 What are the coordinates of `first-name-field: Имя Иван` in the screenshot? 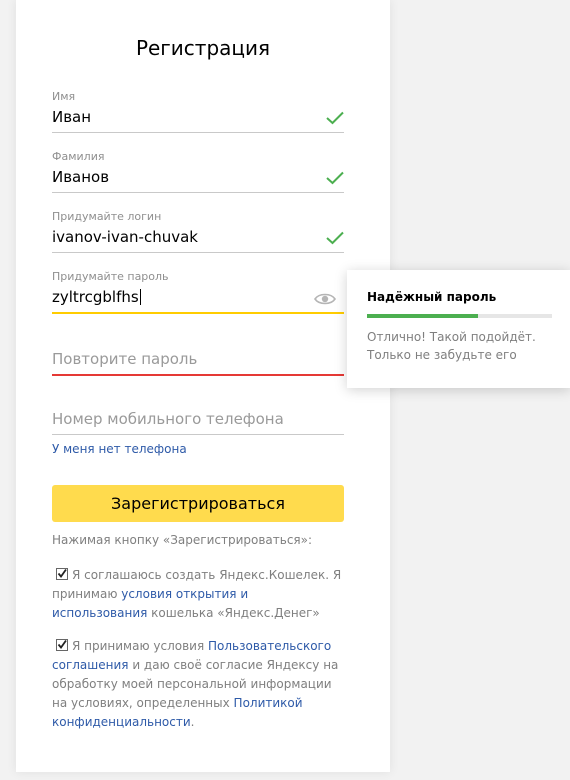 It's located at (198, 112).